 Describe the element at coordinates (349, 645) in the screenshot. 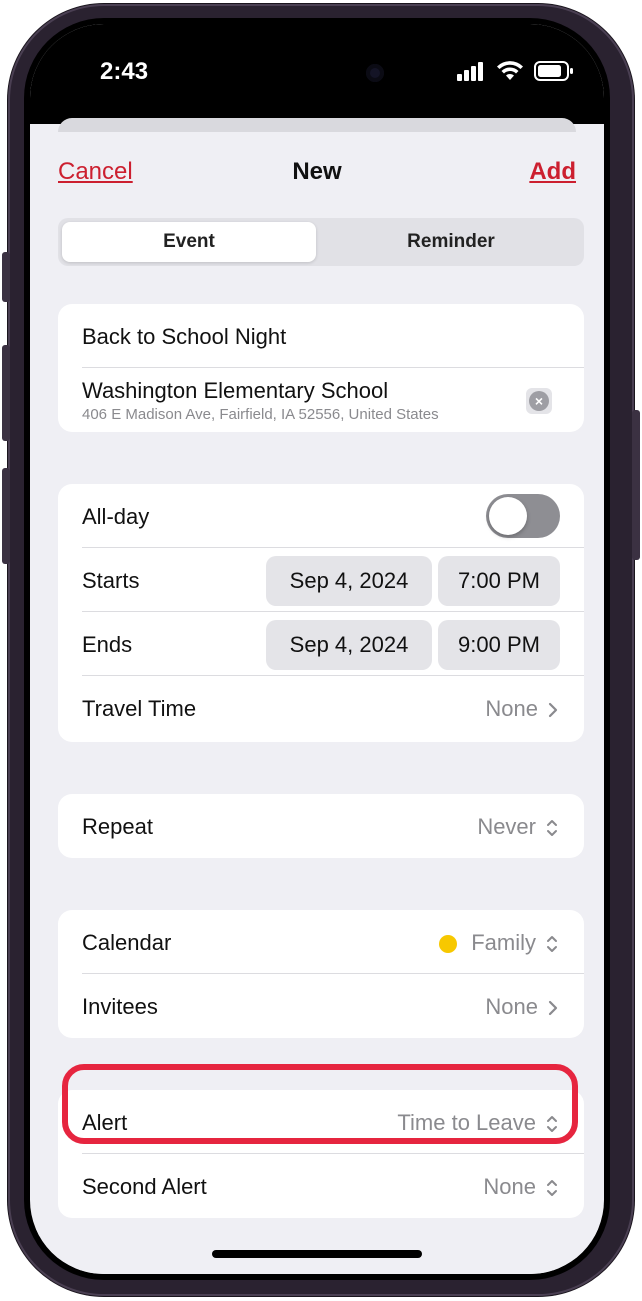

I see `ends-date-button: Sep 4, 2024` at that location.